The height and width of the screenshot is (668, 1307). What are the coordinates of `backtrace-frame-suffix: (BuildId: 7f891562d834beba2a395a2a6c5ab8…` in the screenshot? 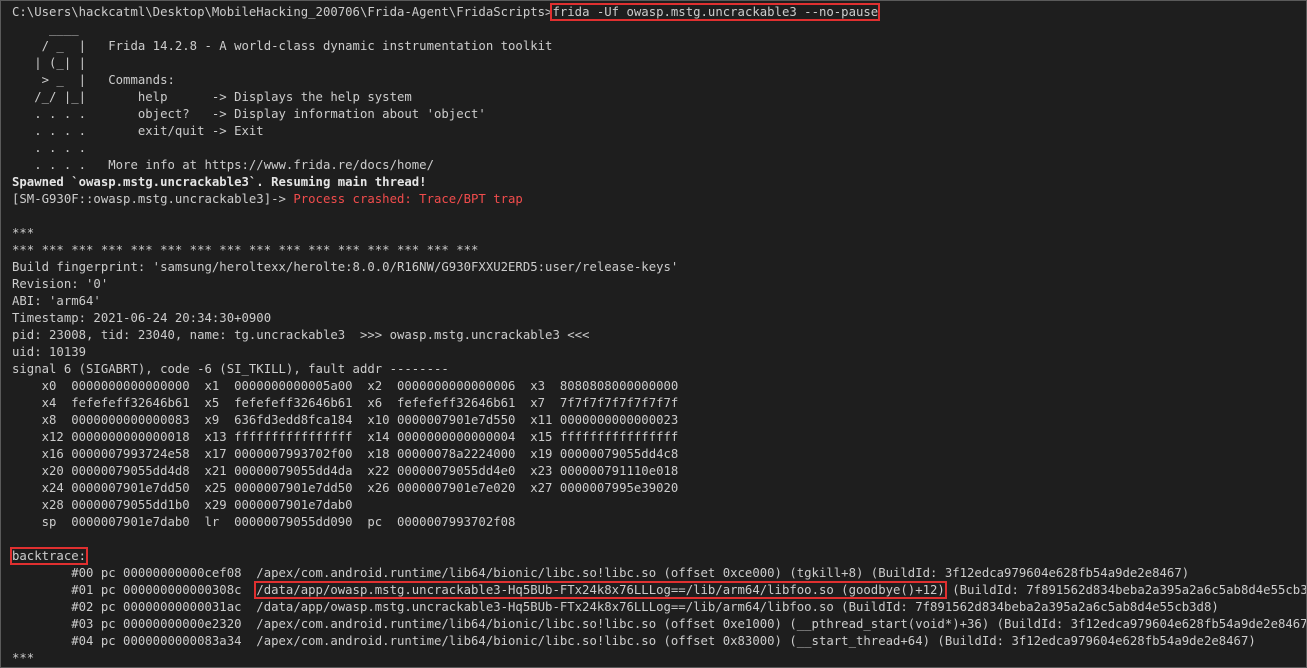 It's located at (1125, 590).